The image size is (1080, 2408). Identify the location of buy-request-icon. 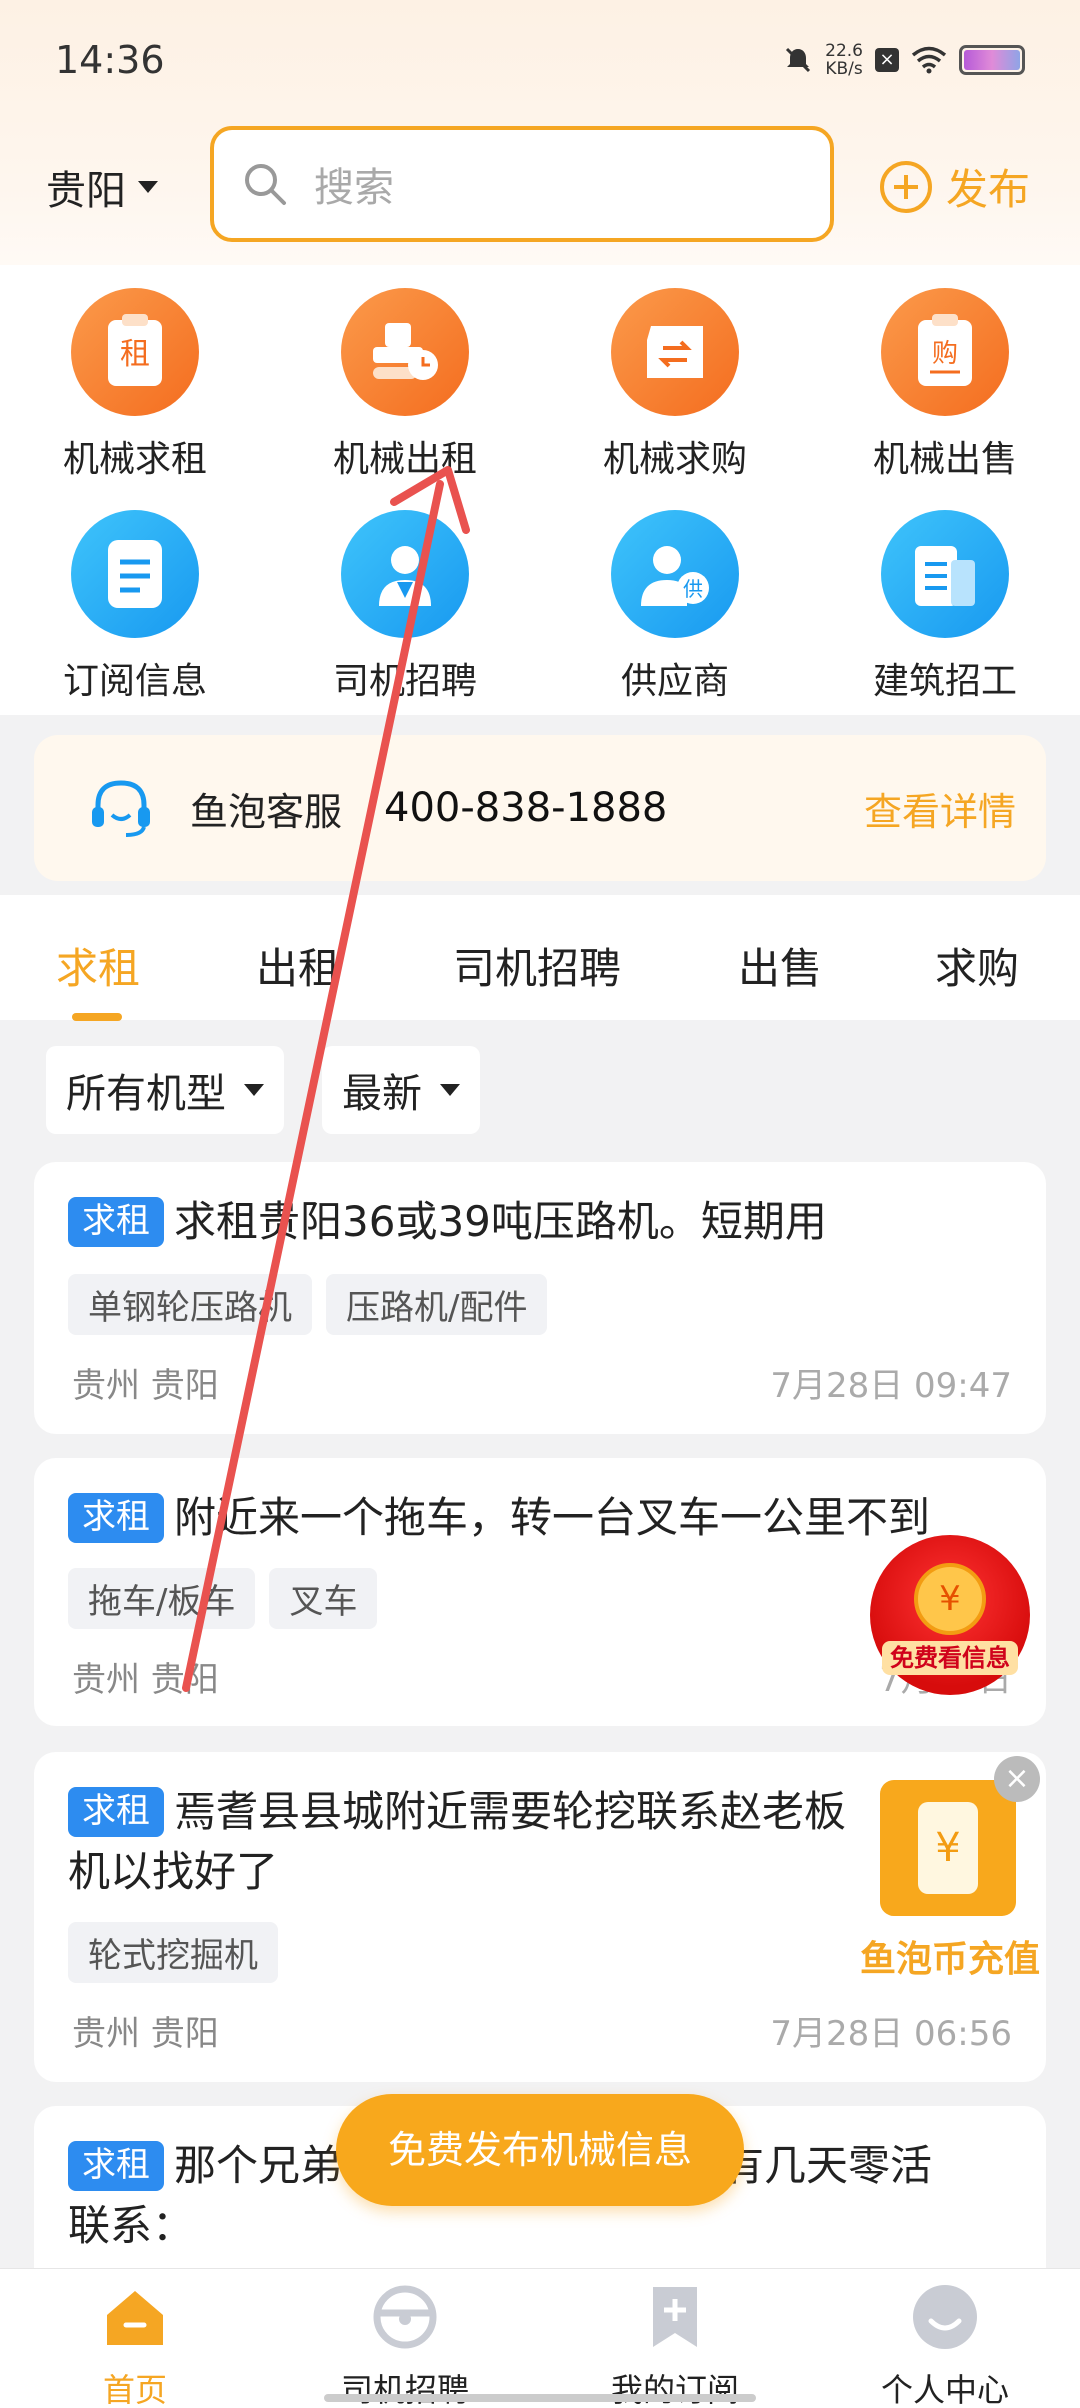
(675, 352).